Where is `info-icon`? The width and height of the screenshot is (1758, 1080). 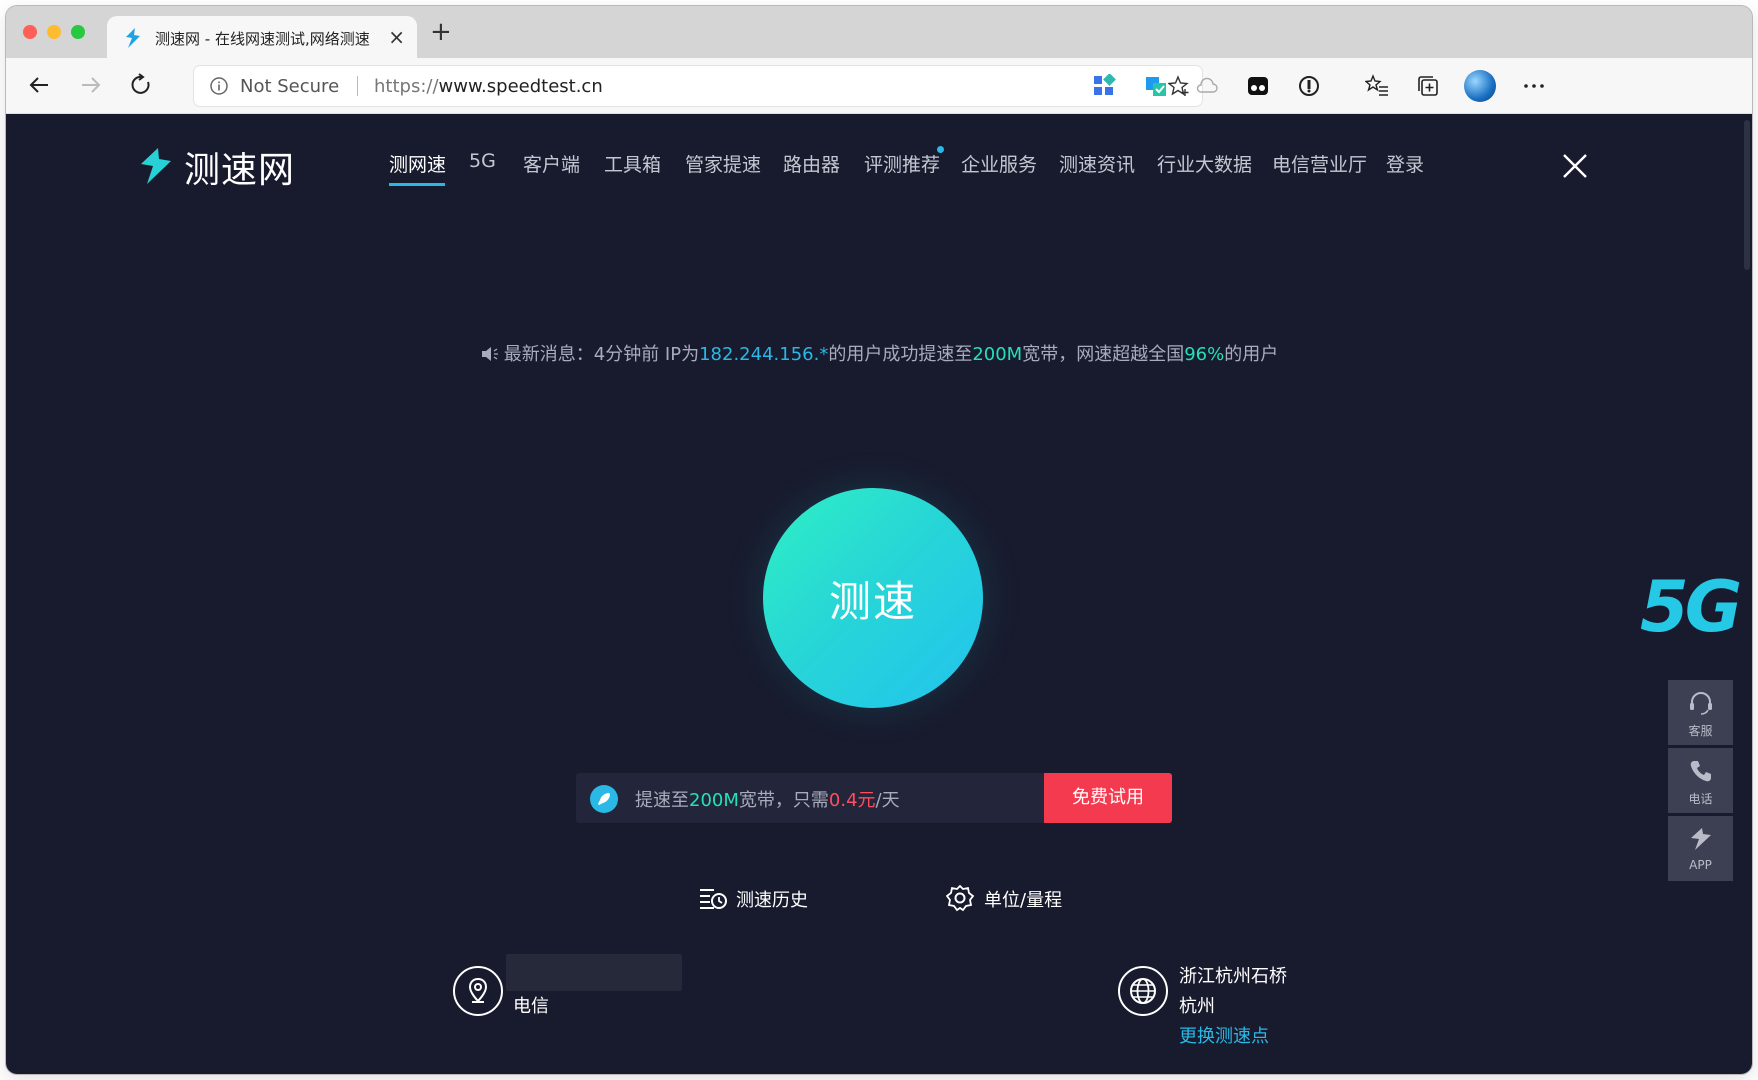
info-icon is located at coordinates (219, 86).